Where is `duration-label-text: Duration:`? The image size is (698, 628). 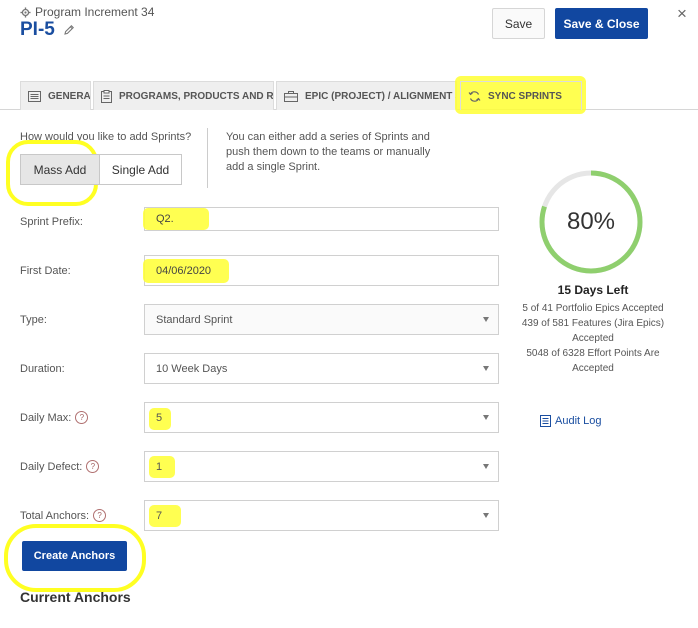
duration-label-text: Duration: is located at coordinates (42, 369).